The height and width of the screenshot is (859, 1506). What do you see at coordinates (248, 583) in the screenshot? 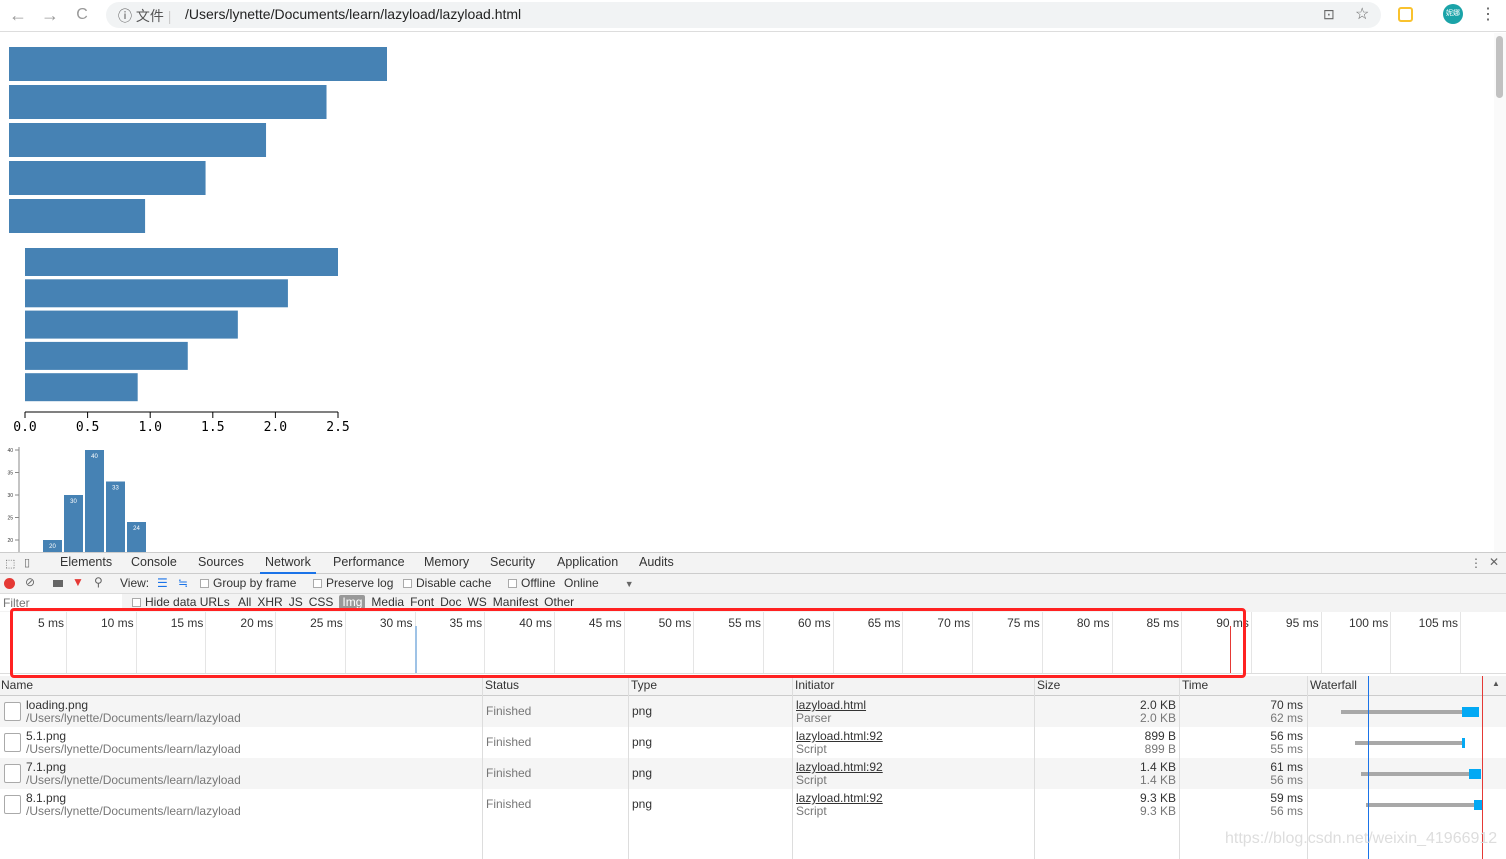
I see `group-by-frame-checkbox: Group by frame` at bounding box center [248, 583].